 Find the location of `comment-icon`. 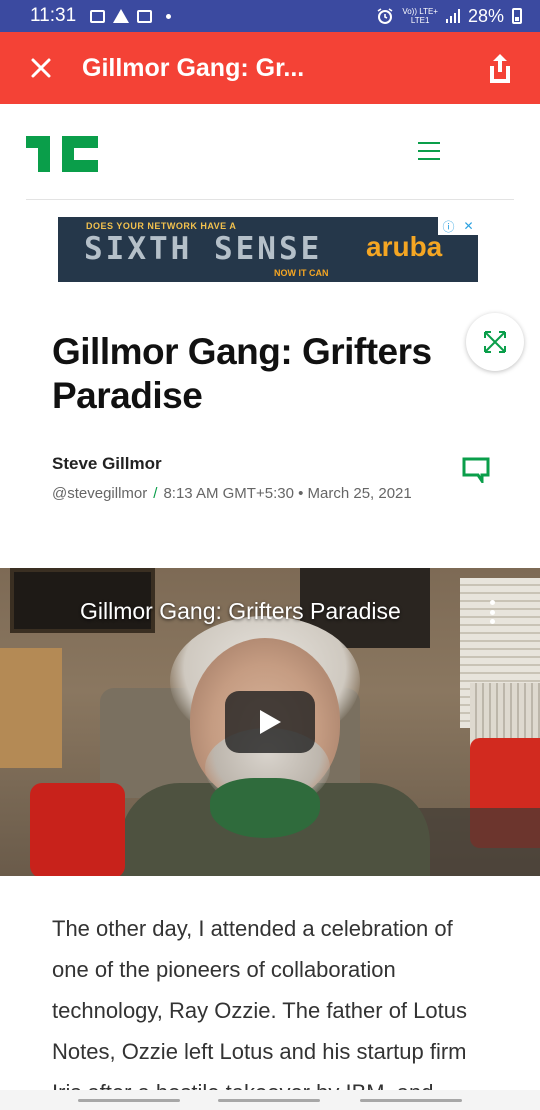

comment-icon is located at coordinates (476, 470).